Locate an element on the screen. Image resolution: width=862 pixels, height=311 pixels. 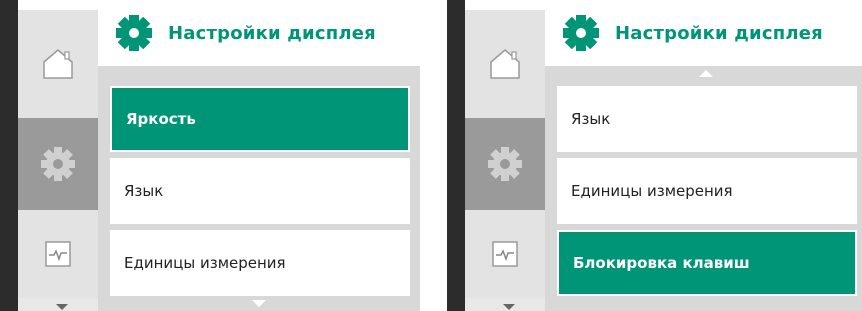
menu-item-label: Блокировка клавиш is located at coordinates (661, 263).